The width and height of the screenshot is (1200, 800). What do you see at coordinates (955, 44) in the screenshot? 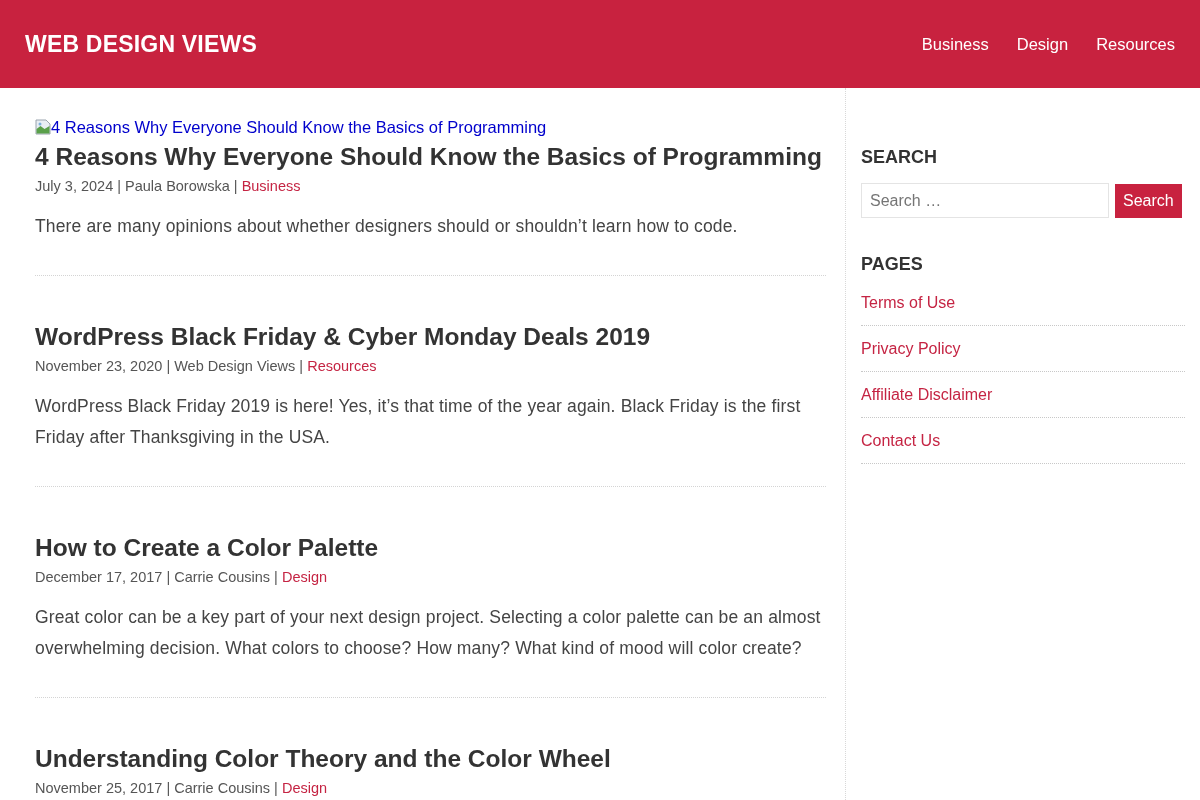
I see `nav-link: Business` at bounding box center [955, 44].